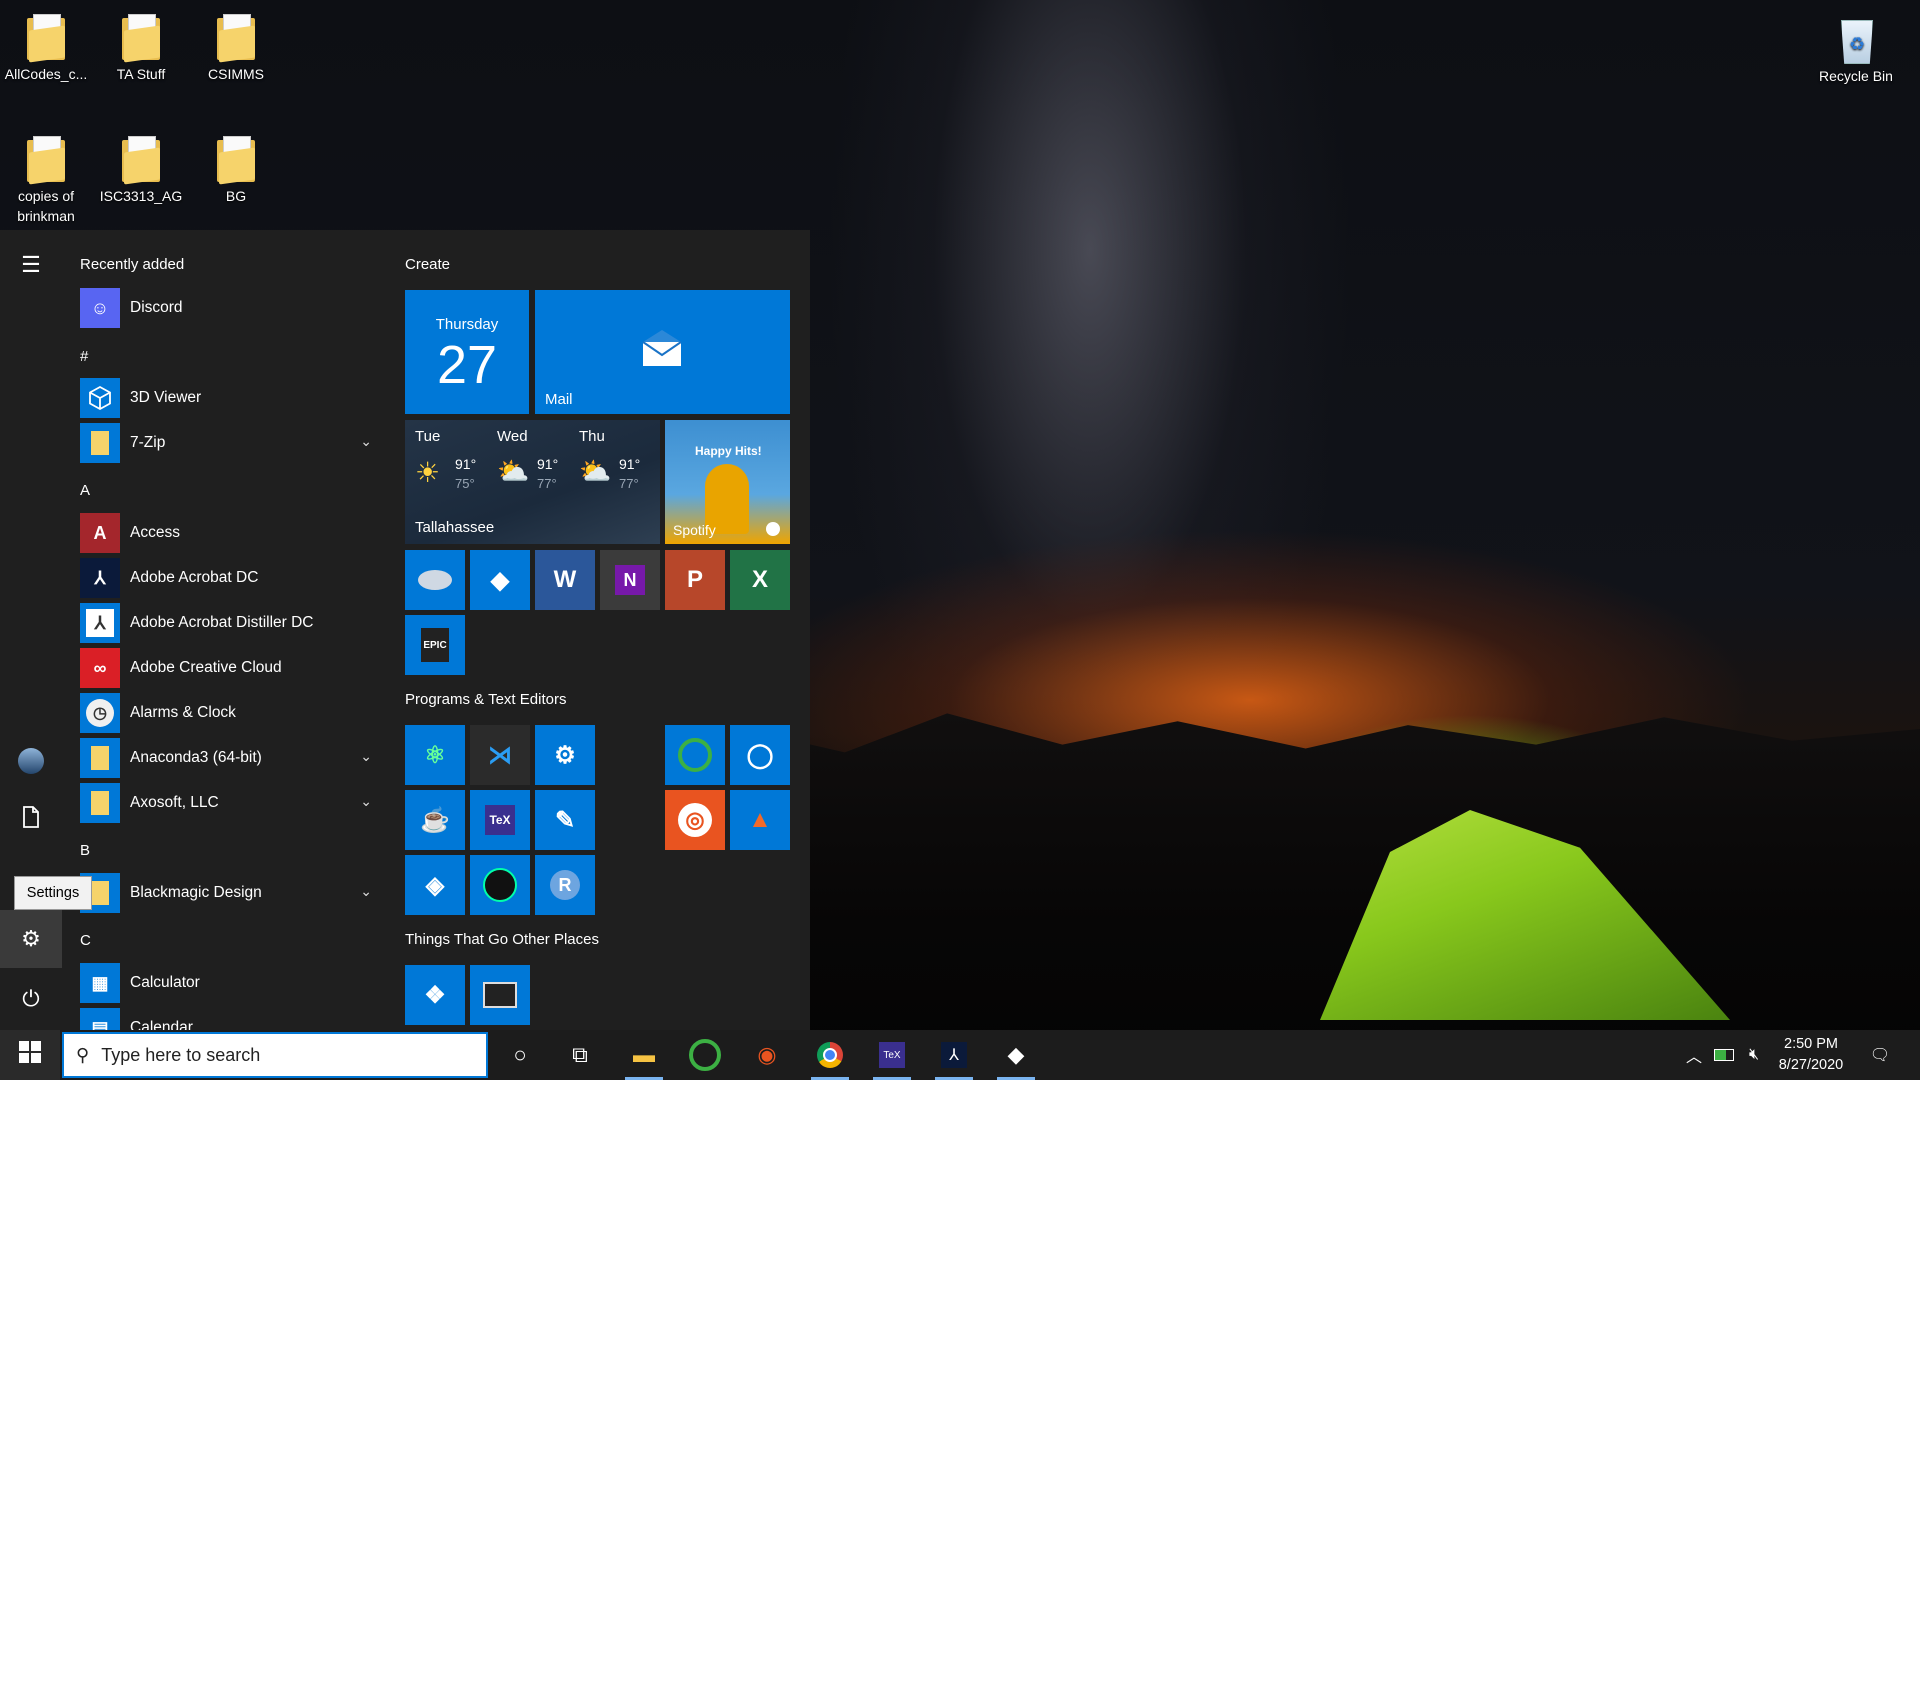 This screenshot has width=1920, height=1706. Describe the element at coordinates (954, 1055) in the screenshot. I see `taskbar-acrobat: ⅄` at that location.